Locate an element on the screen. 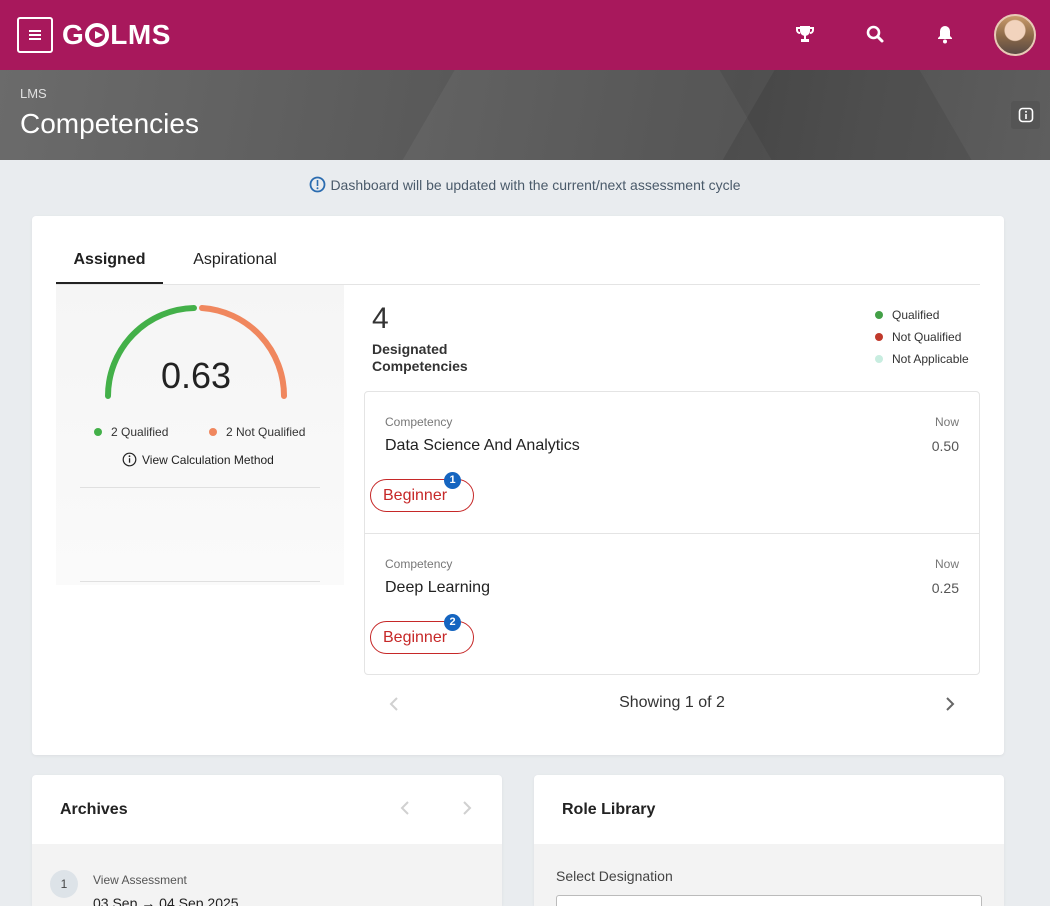 The height and width of the screenshot is (906, 1050). user-avatar is located at coordinates (1015, 35).